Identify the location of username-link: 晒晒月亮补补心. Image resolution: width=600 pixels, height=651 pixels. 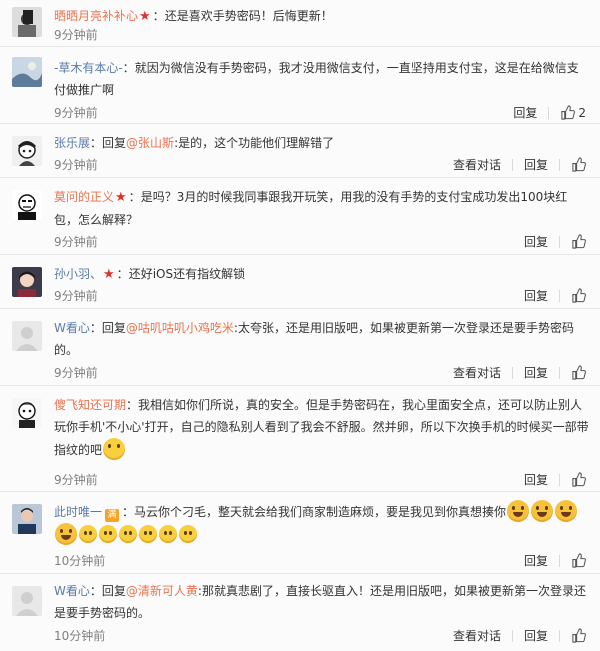
(96, 16).